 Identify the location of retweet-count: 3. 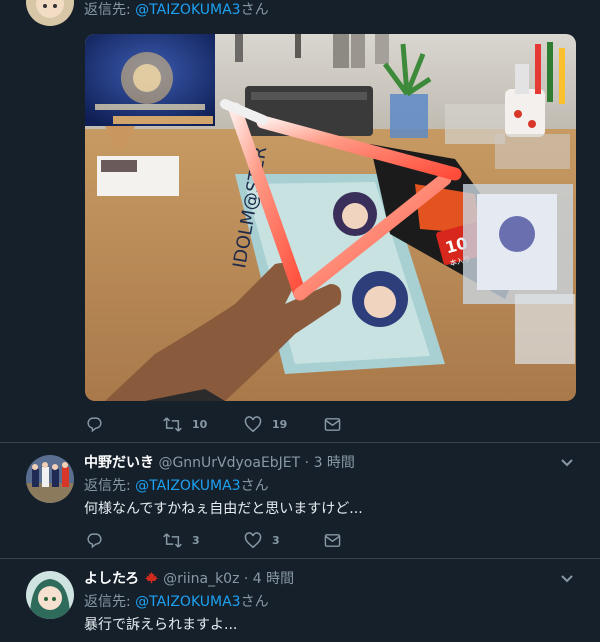
(196, 540).